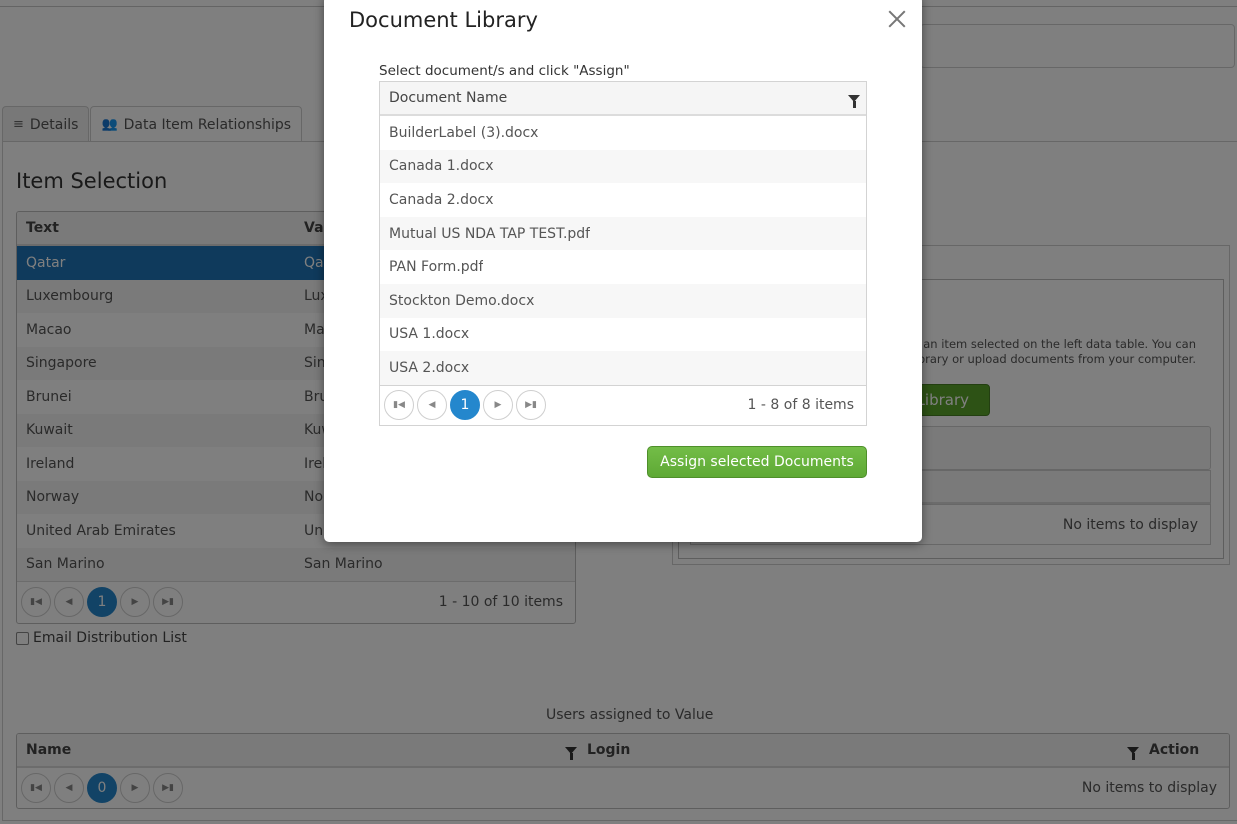 The image size is (1237, 824). What do you see at coordinates (436, 267) in the screenshot?
I see `document-name: PAN Form.pdf` at bounding box center [436, 267].